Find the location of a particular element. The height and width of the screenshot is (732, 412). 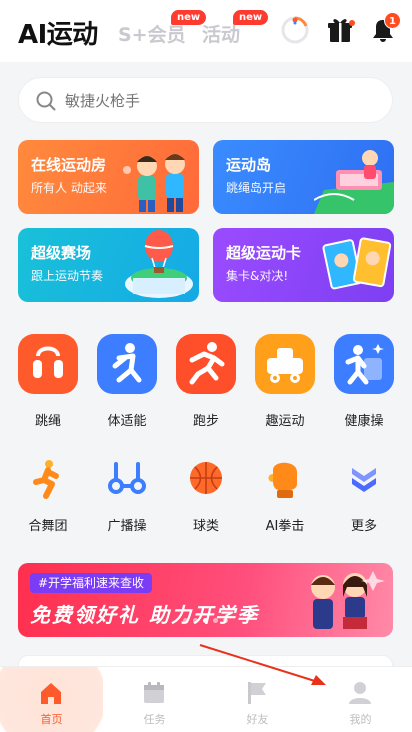

card-subtitle: 集卡&对决! is located at coordinates (257, 276).